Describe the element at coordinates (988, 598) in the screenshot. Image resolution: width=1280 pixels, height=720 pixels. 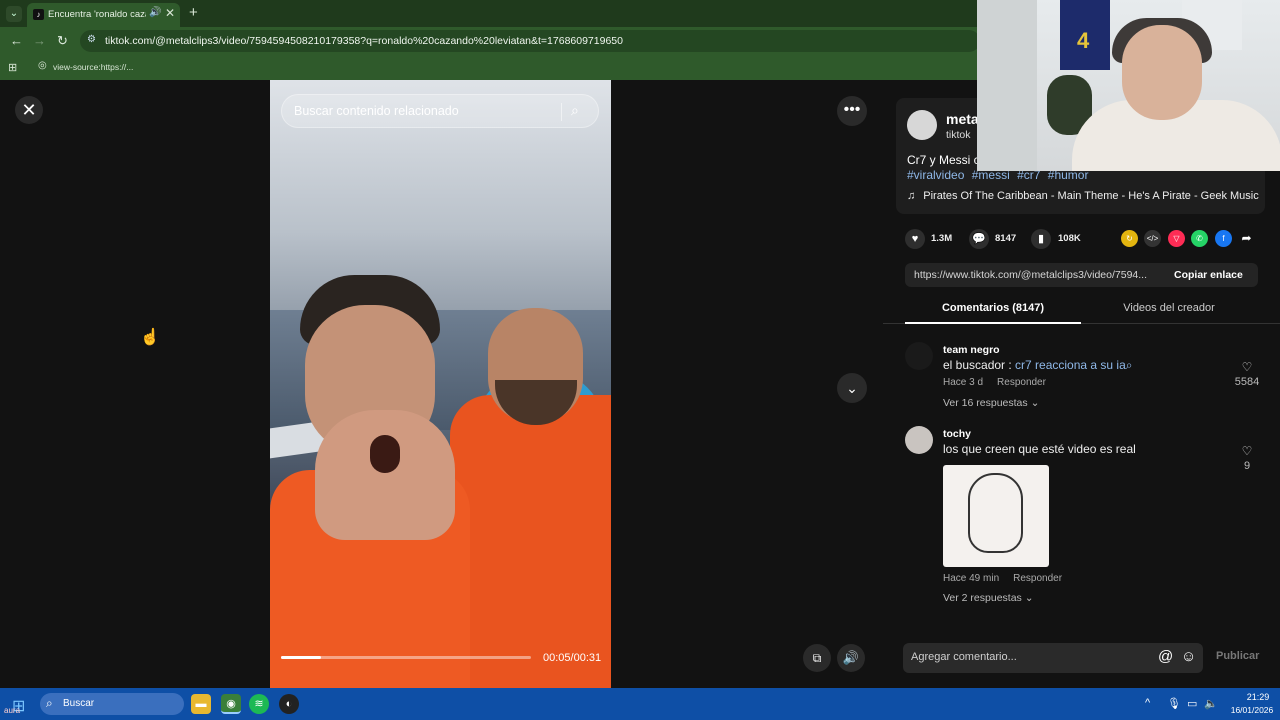
I see `view-replies-button: Ver 2 respuestas ⌄` at that location.